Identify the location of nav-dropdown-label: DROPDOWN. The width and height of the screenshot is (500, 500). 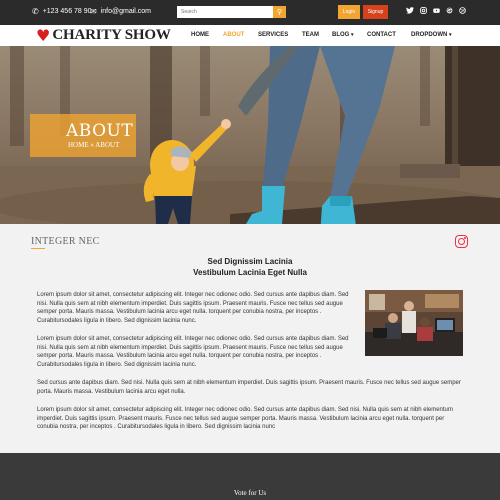
(429, 35).